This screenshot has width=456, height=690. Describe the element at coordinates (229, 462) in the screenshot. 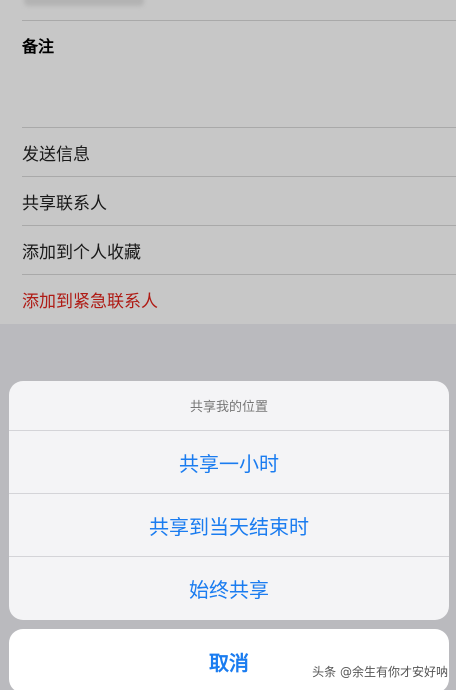

I see `share-one-hour-button: 共享一小时` at that location.